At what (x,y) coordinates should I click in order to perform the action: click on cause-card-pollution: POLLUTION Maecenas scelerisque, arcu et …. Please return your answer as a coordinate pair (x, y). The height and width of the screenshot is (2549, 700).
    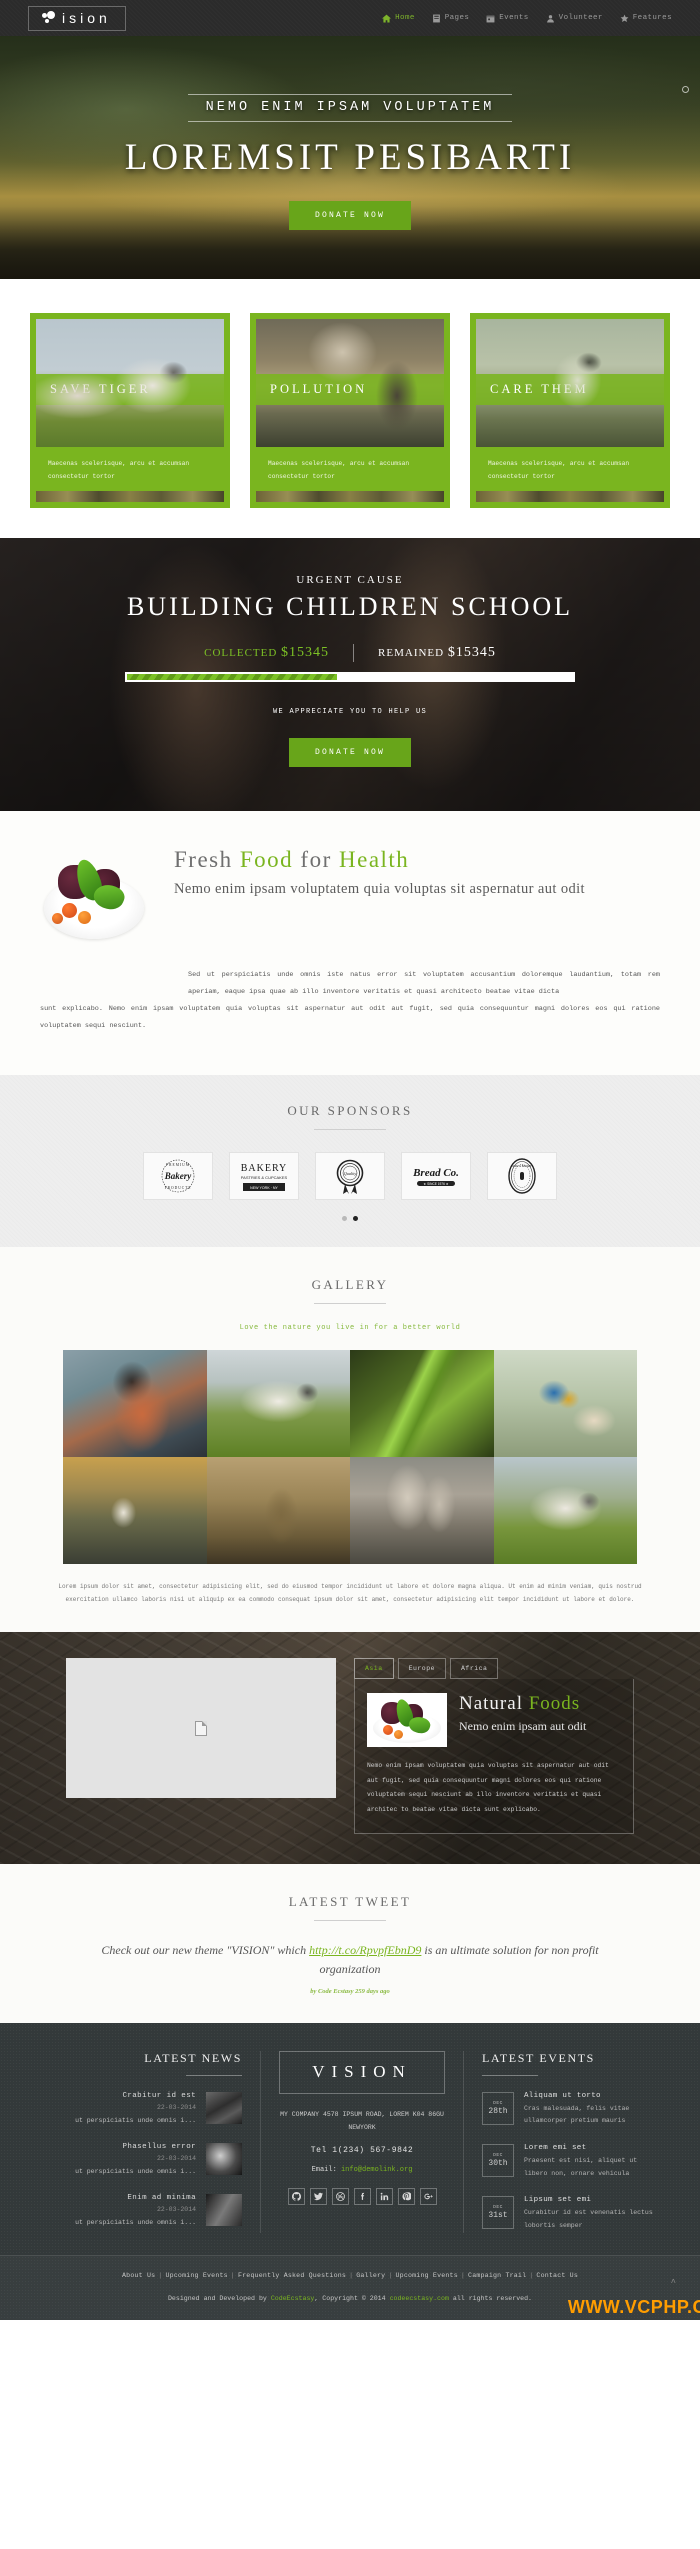
    Looking at the image, I should click on (350, 411).